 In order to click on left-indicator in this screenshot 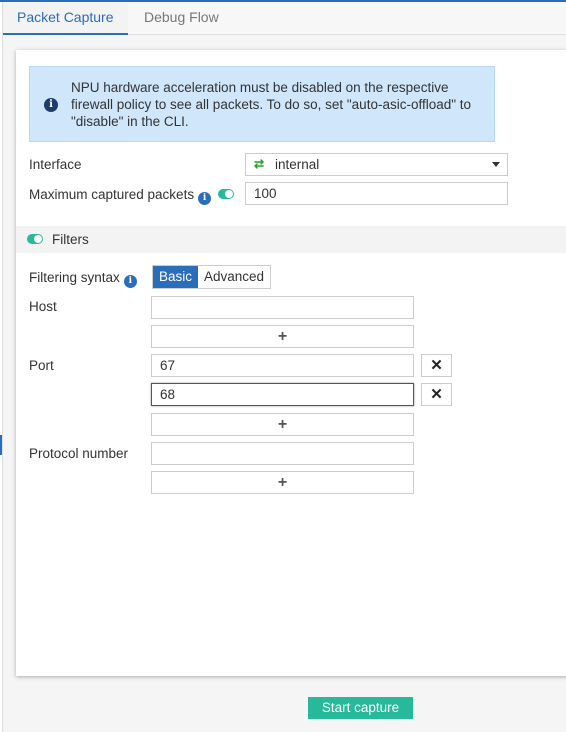, I will do `click(1, 445)`.